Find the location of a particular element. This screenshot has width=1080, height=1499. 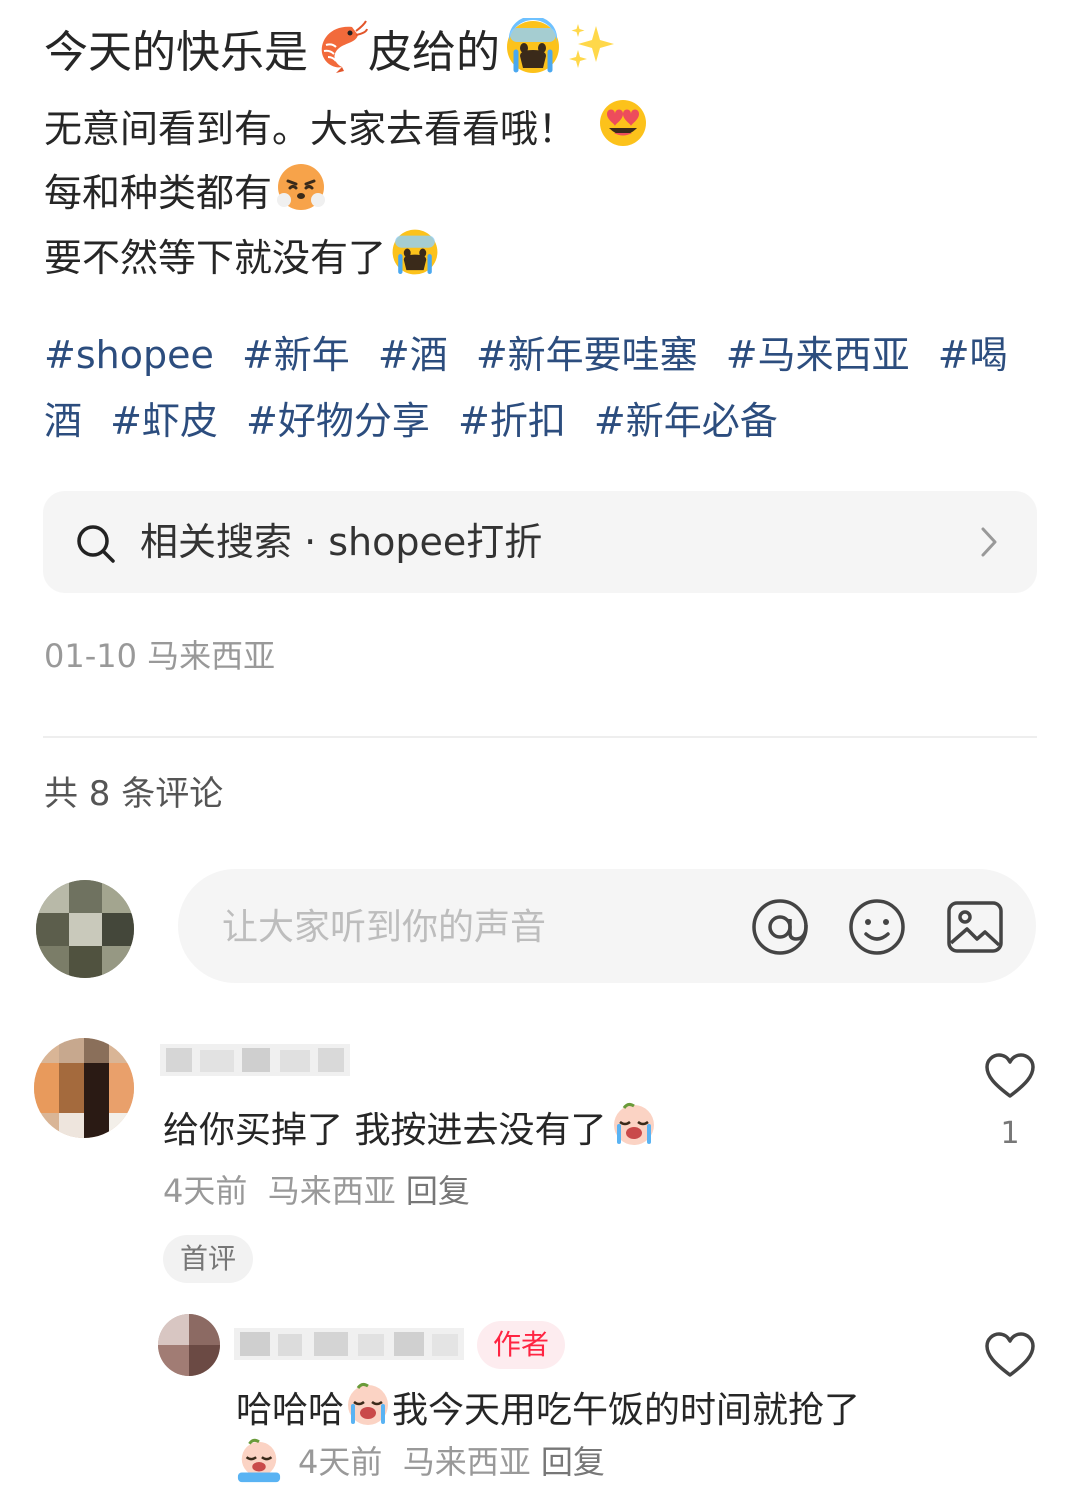

chevron-right-icon is located at coordinates (989, 544).